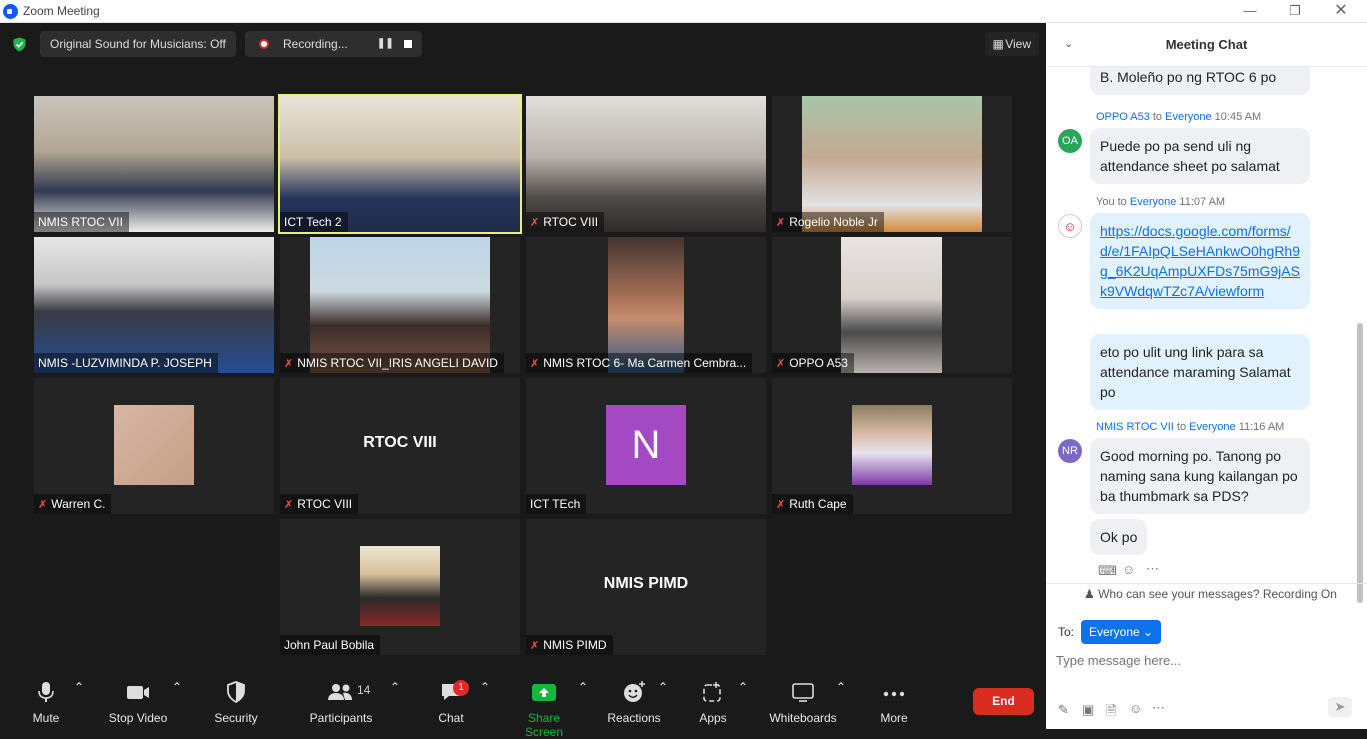 The width and height of the screenshot is (1367, 739). Describe the element at coordinates (154, 164) in the screenshot. I see `participant-tile: NMIS RTOC VII` at that location.